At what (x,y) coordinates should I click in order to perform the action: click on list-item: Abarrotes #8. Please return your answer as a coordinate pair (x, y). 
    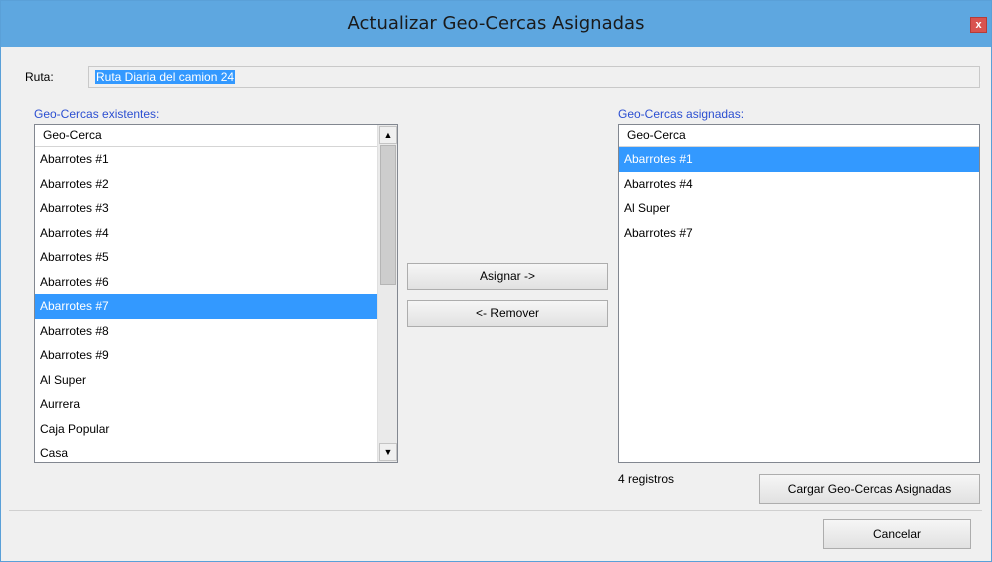
    Looking at the image, I should click on (206, 331).